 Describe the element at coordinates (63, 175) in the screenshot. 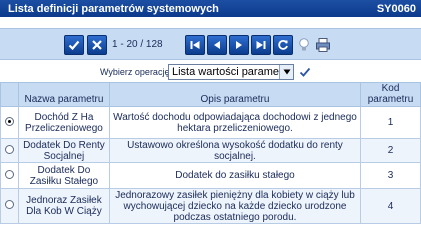

I see `parameter-name: Dodatek Do Zasiłku Stałego` at that location.